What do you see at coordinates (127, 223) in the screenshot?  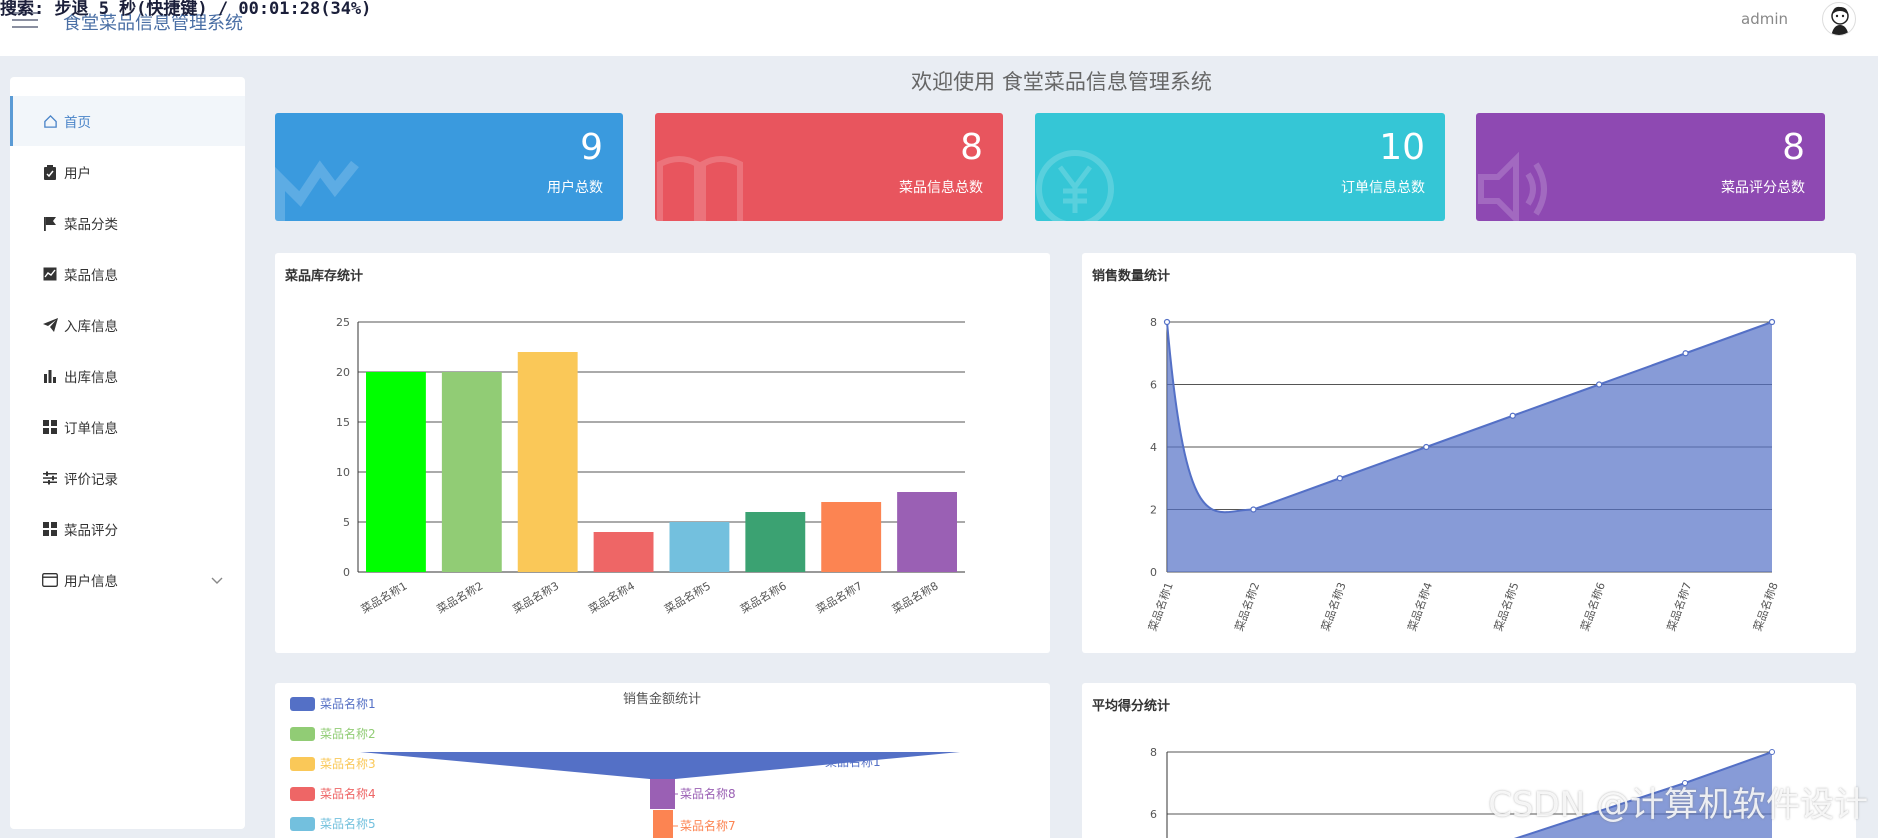 I see `sidebar-item-dish-category: 菜品分类` at bounding box center [127, 223].